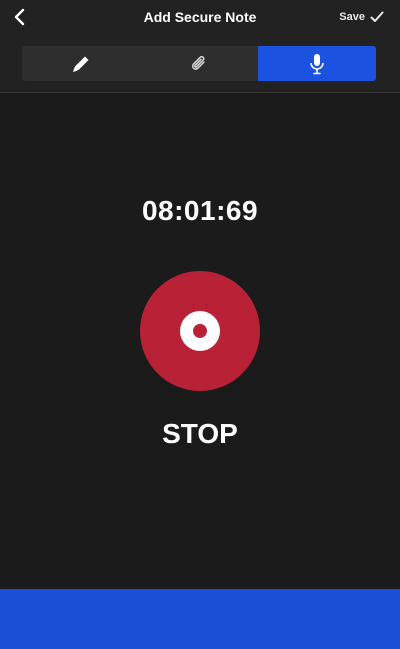 Image resolution: width=400 pixels, height=649 pixels. I want to click on save-button: Save, so click(361, 17).